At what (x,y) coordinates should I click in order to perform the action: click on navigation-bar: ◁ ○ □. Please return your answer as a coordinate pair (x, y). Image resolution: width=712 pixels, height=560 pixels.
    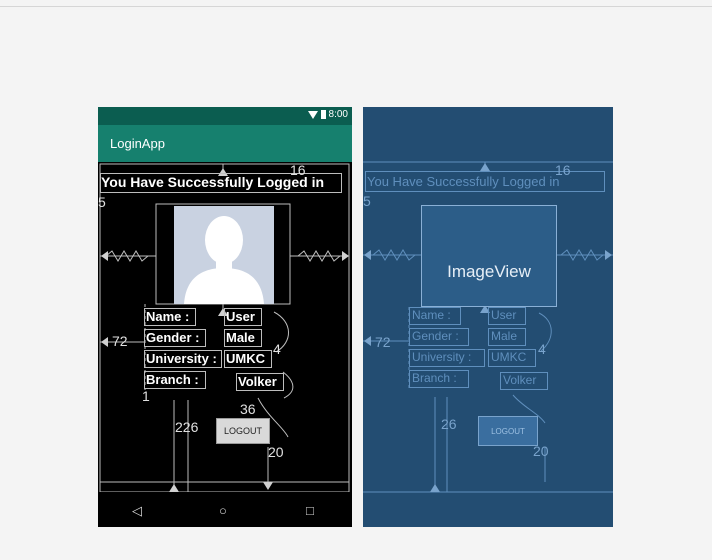
    Looking at the image, I should click on (225, 511).